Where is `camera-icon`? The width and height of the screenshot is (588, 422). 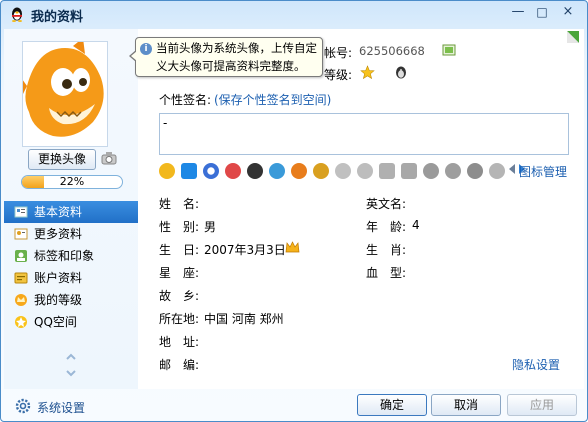 camera-icon is located at coordinates (109, 158).